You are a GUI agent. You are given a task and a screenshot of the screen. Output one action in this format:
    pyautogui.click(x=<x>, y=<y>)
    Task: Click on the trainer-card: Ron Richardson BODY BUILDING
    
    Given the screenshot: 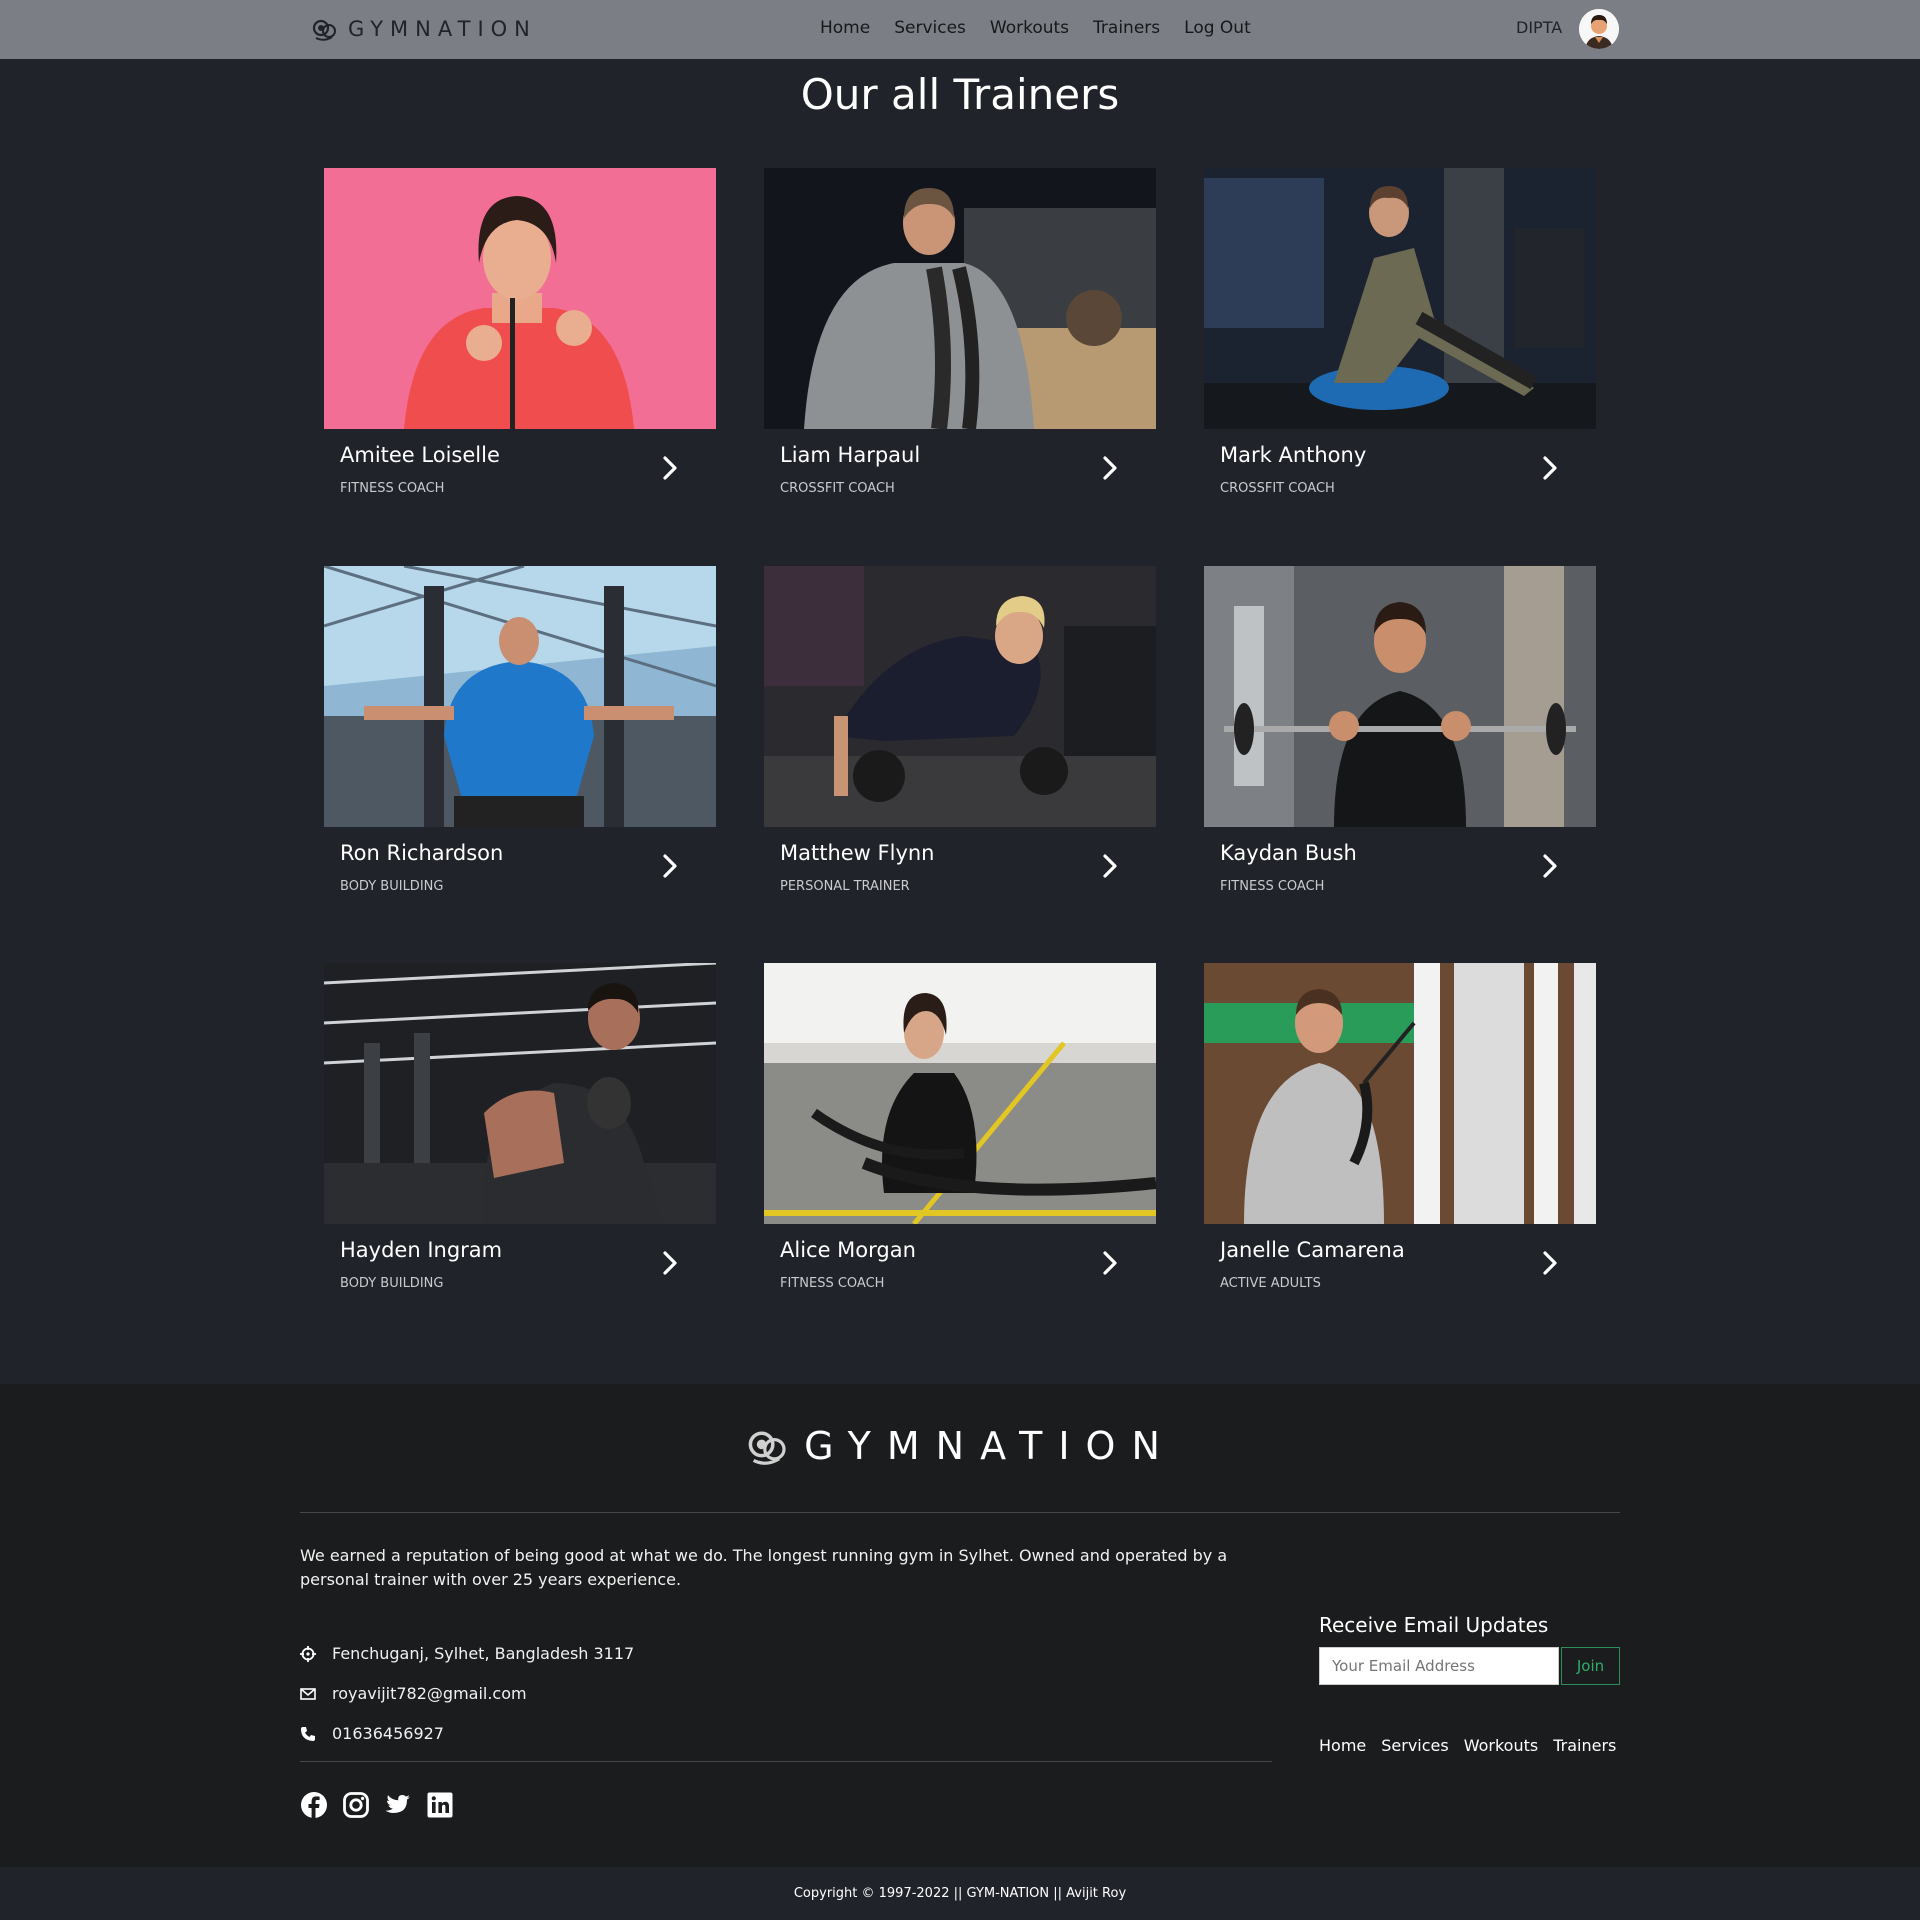 What is the action you would take?
    pyautogui.click(x=520, y=746)
    